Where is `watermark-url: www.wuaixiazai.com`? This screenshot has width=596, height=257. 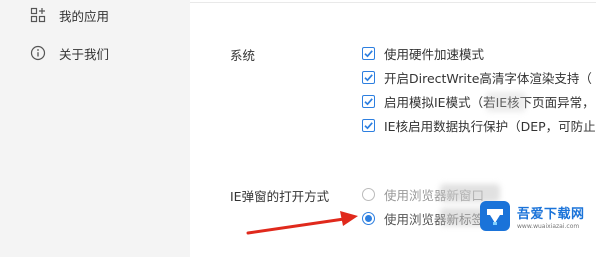
watermark-url: www.wuaixiazai.com is located at coordinates (548, 226).